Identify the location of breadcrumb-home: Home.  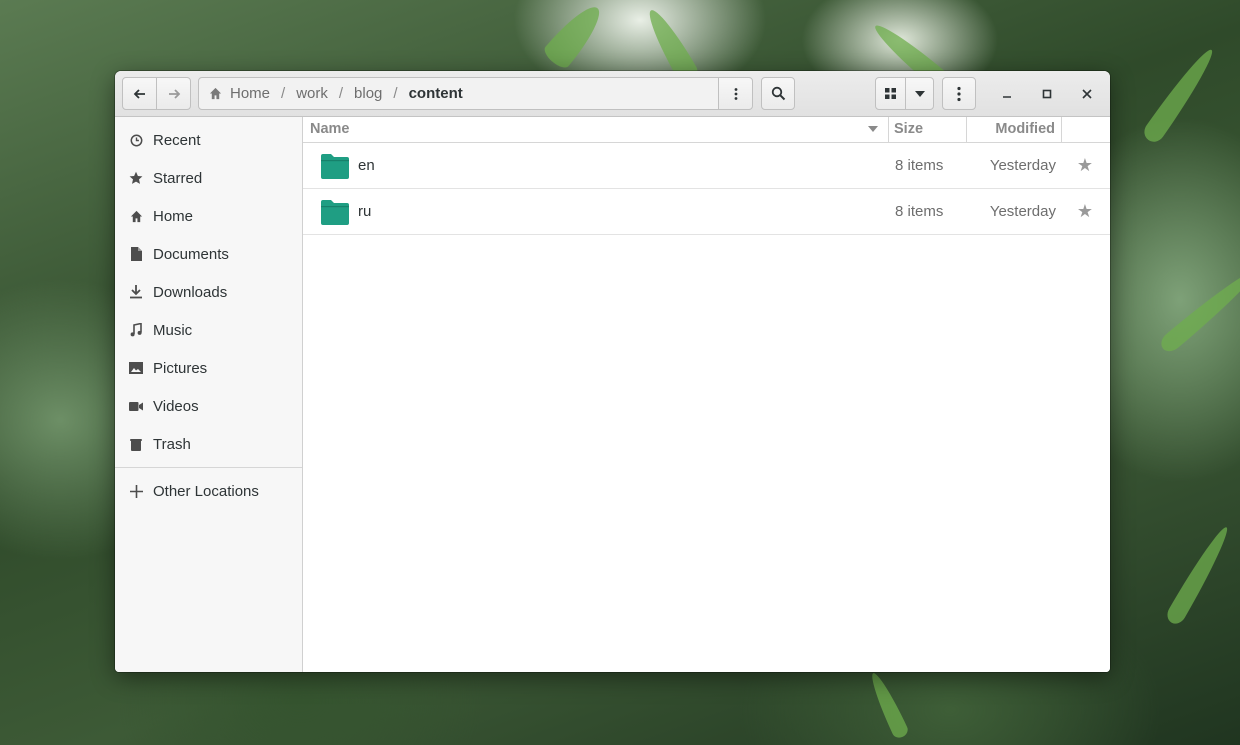
(239, 93).